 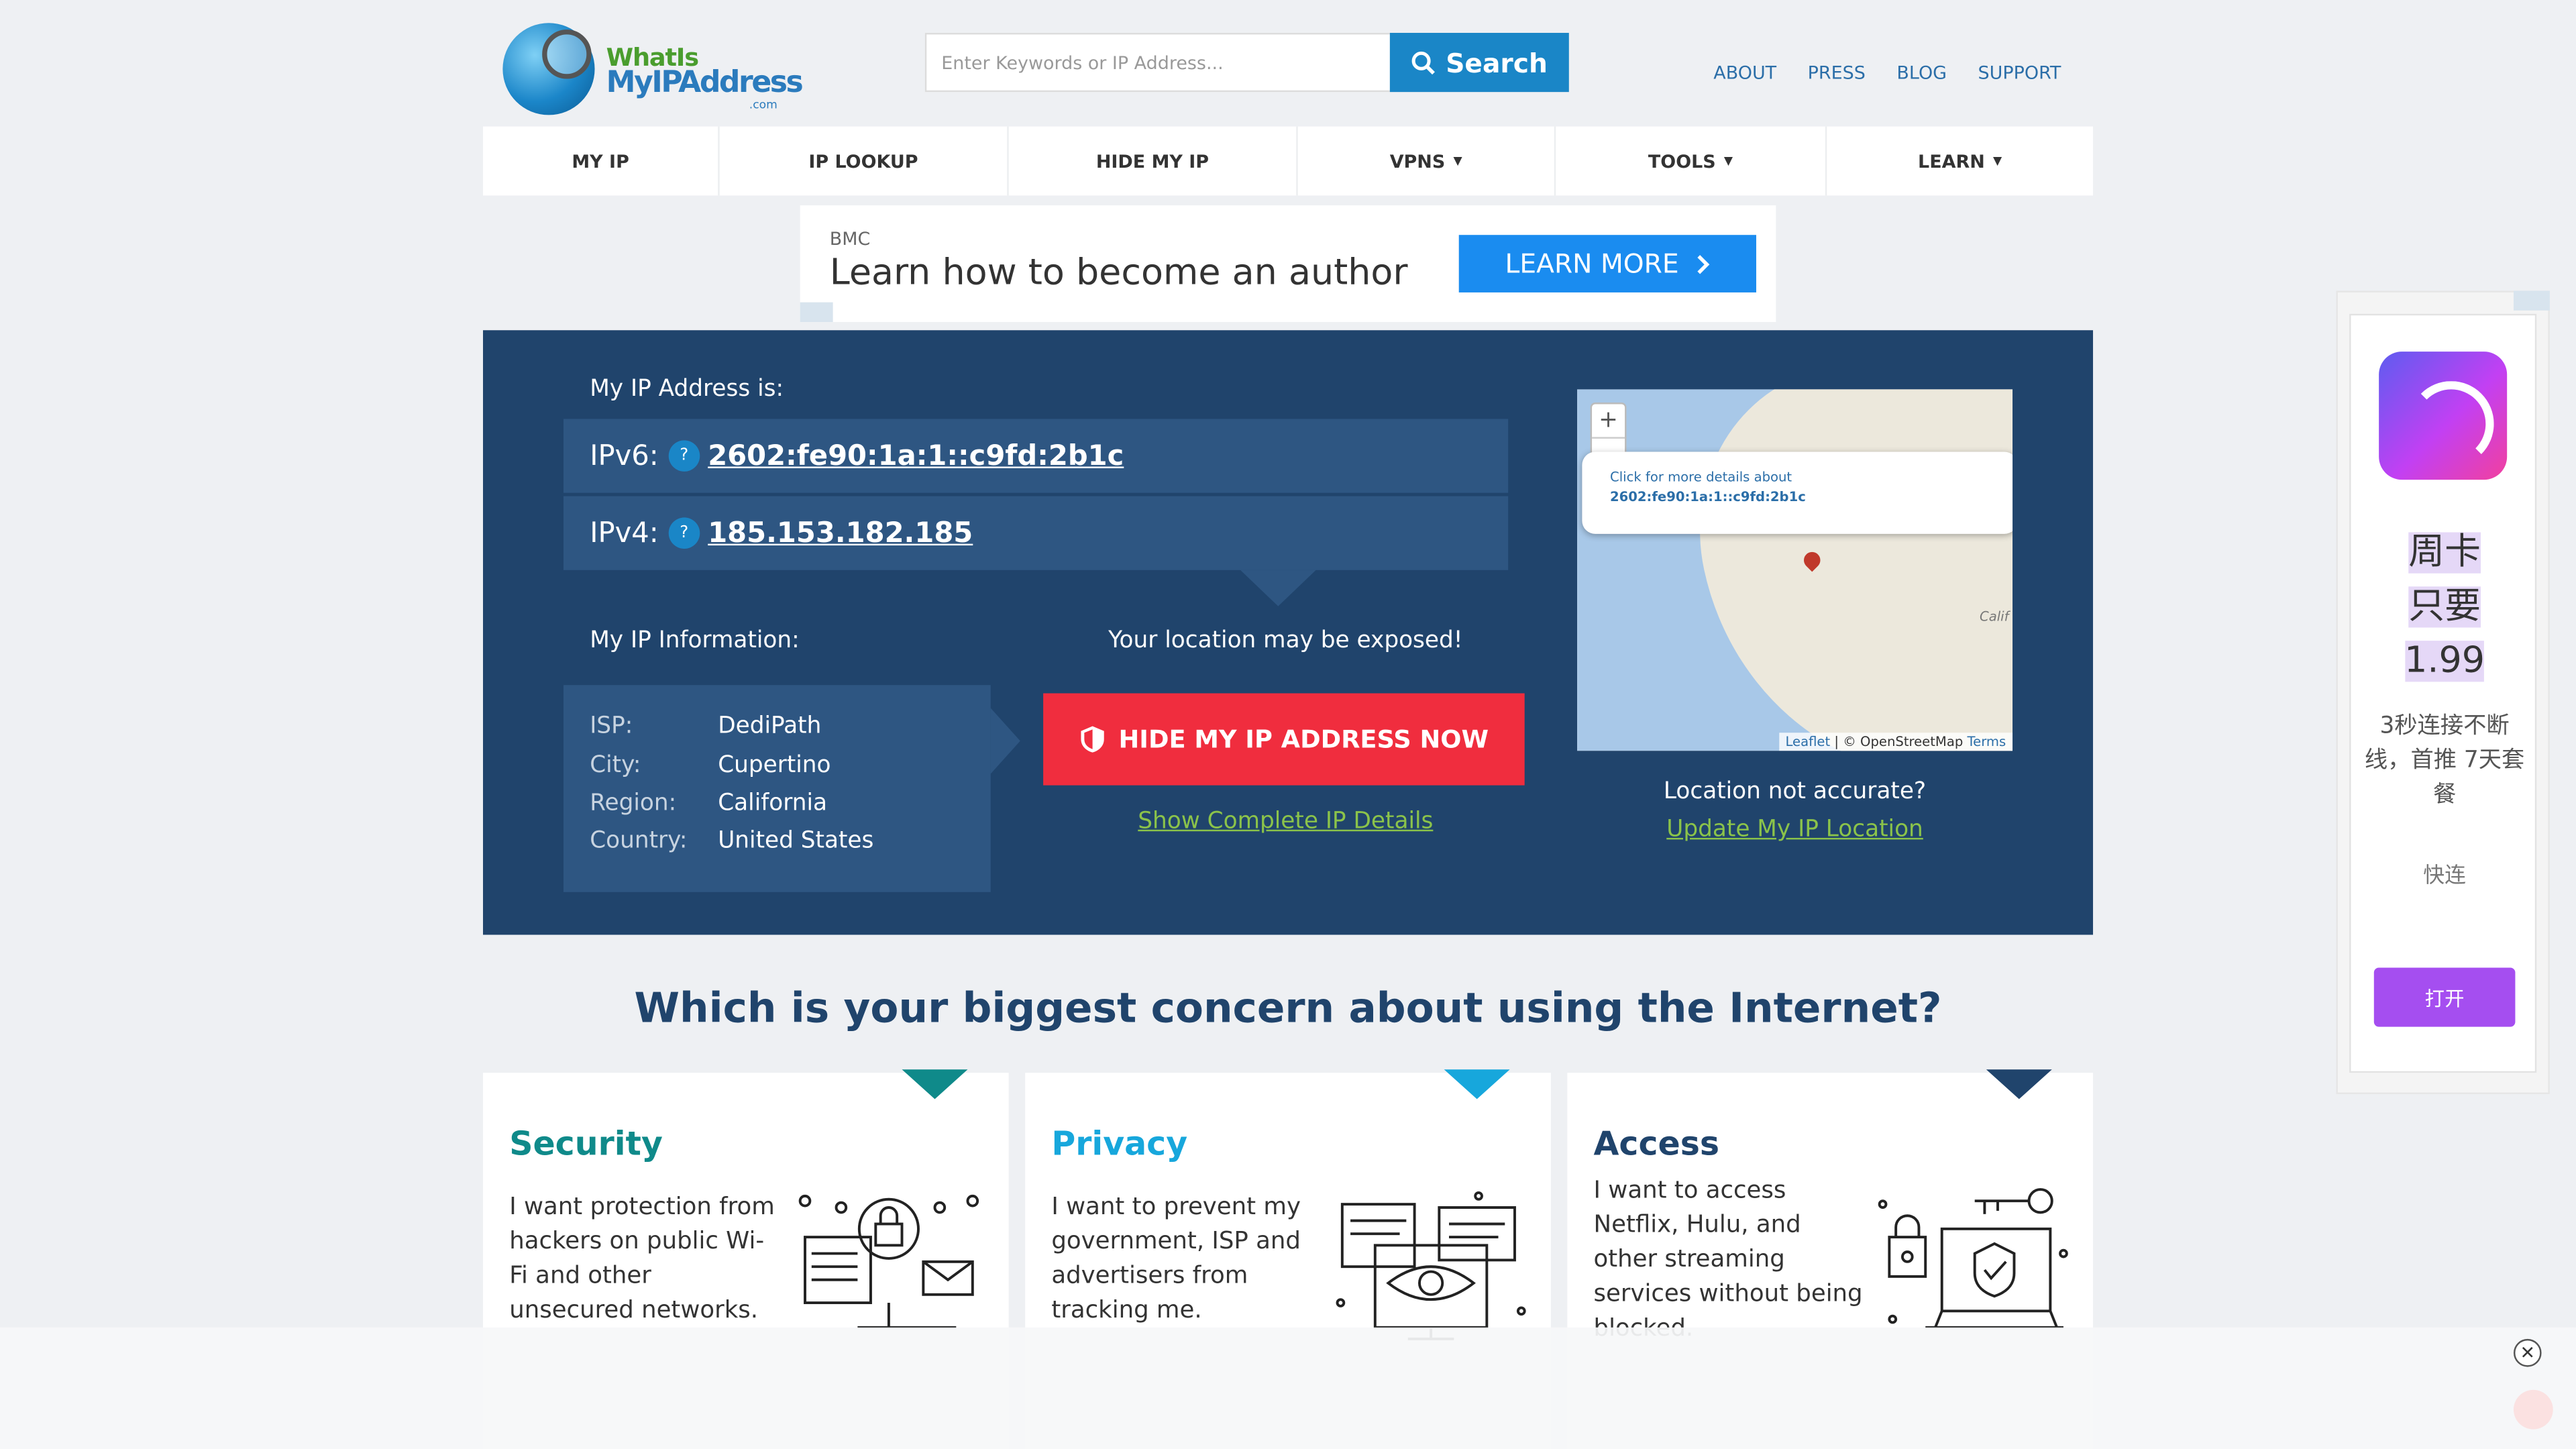 I want to click on info-key: City:, so click(x=615, y=765).